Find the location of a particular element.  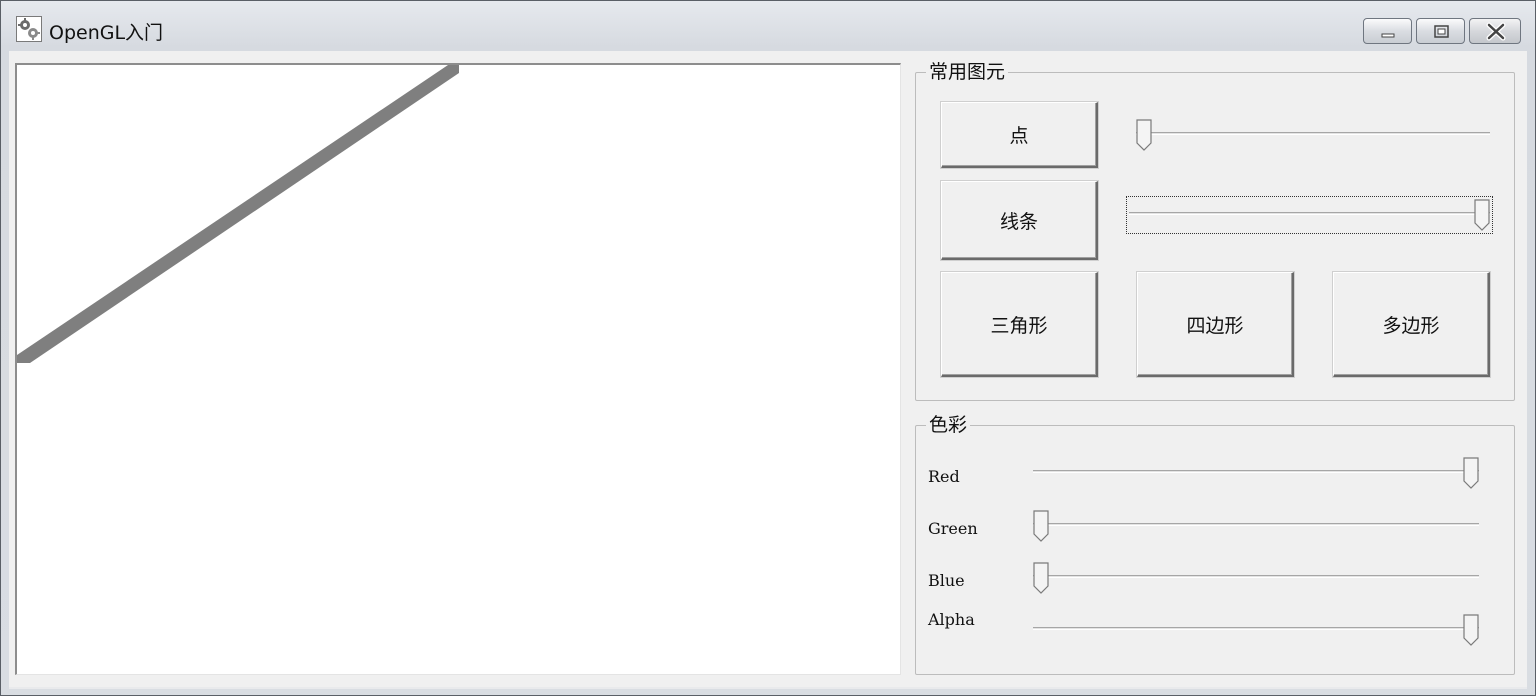

line-button-label: 线条 is located at coordinates (1018, 221).